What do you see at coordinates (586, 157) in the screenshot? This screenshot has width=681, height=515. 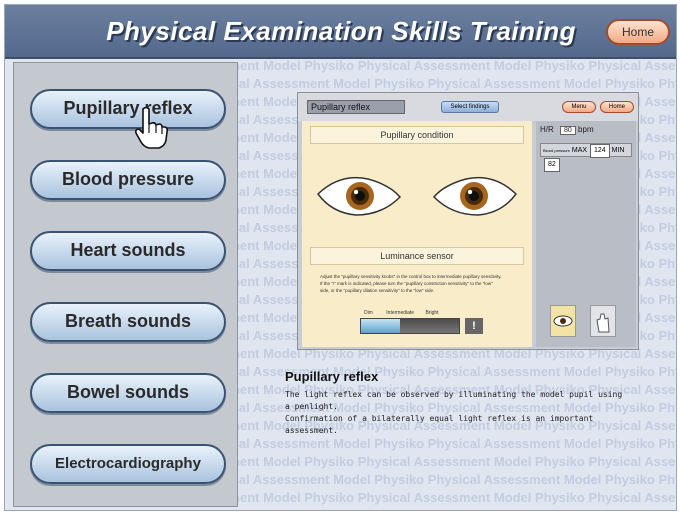 I see `blood-pressure-row: Blood pressure MAX 124 MIN 82` at bounding box center [586, 157].